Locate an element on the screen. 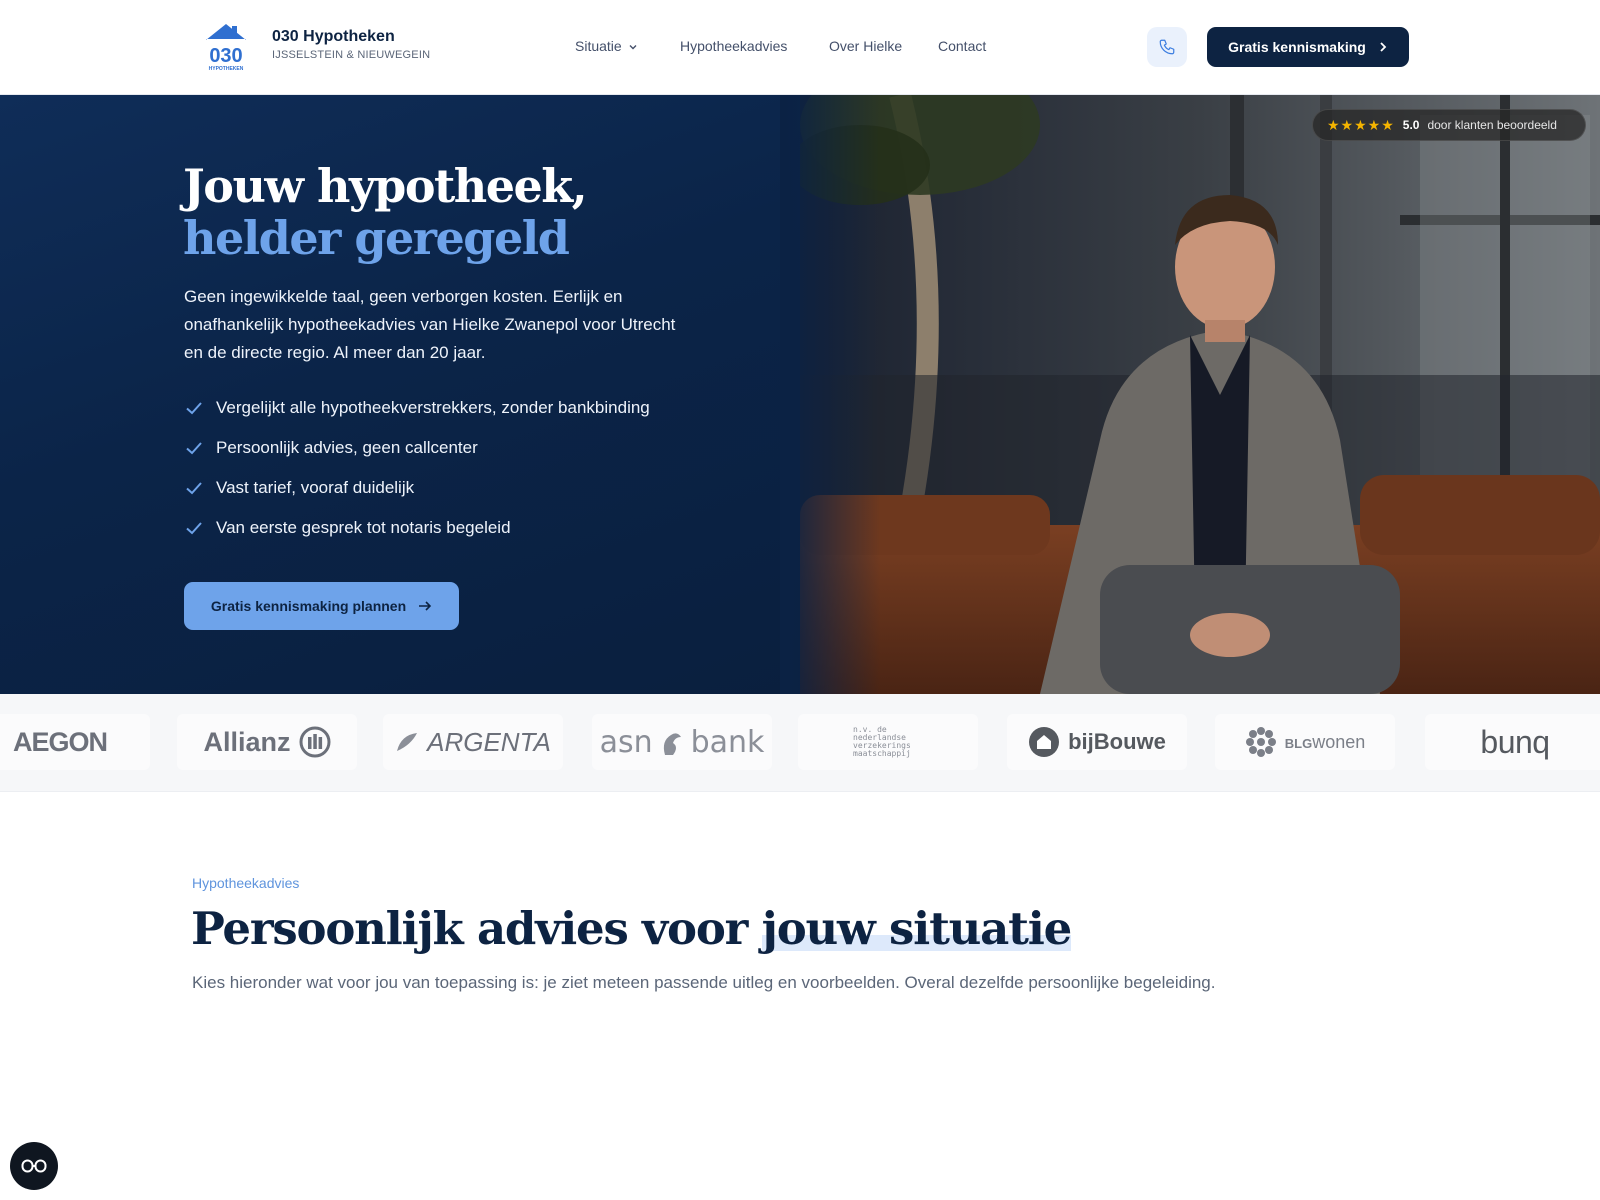 The image size is (1600, 1200). section-title-highlight: jouw situatie is located at coordinates (916, 928).